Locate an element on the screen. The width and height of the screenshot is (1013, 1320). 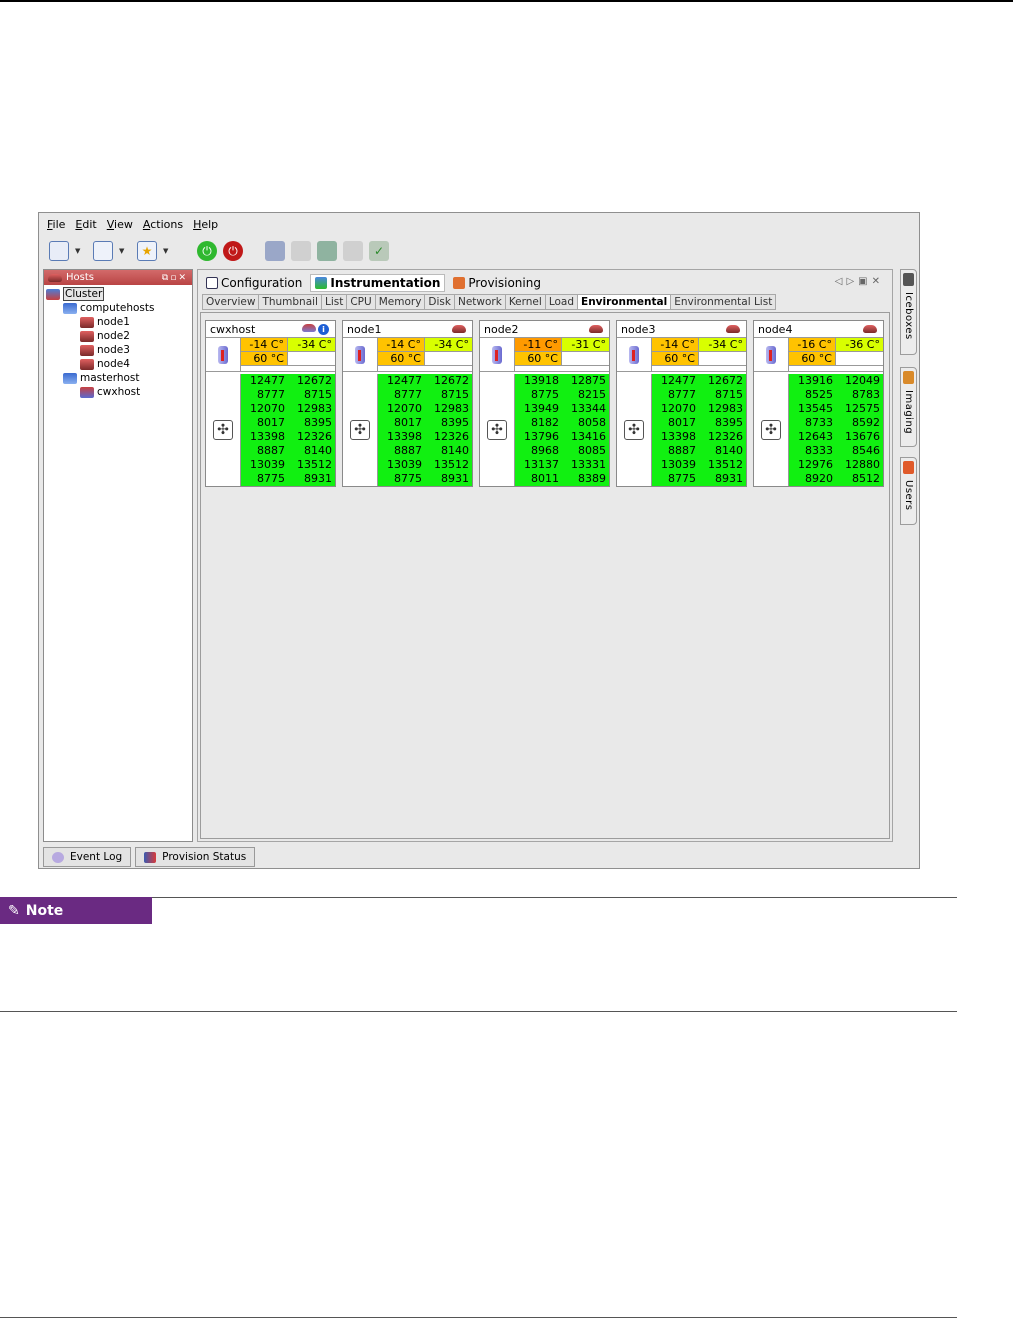
fan-speed-row: 8182 8058 is located at coordinates (562, 423).